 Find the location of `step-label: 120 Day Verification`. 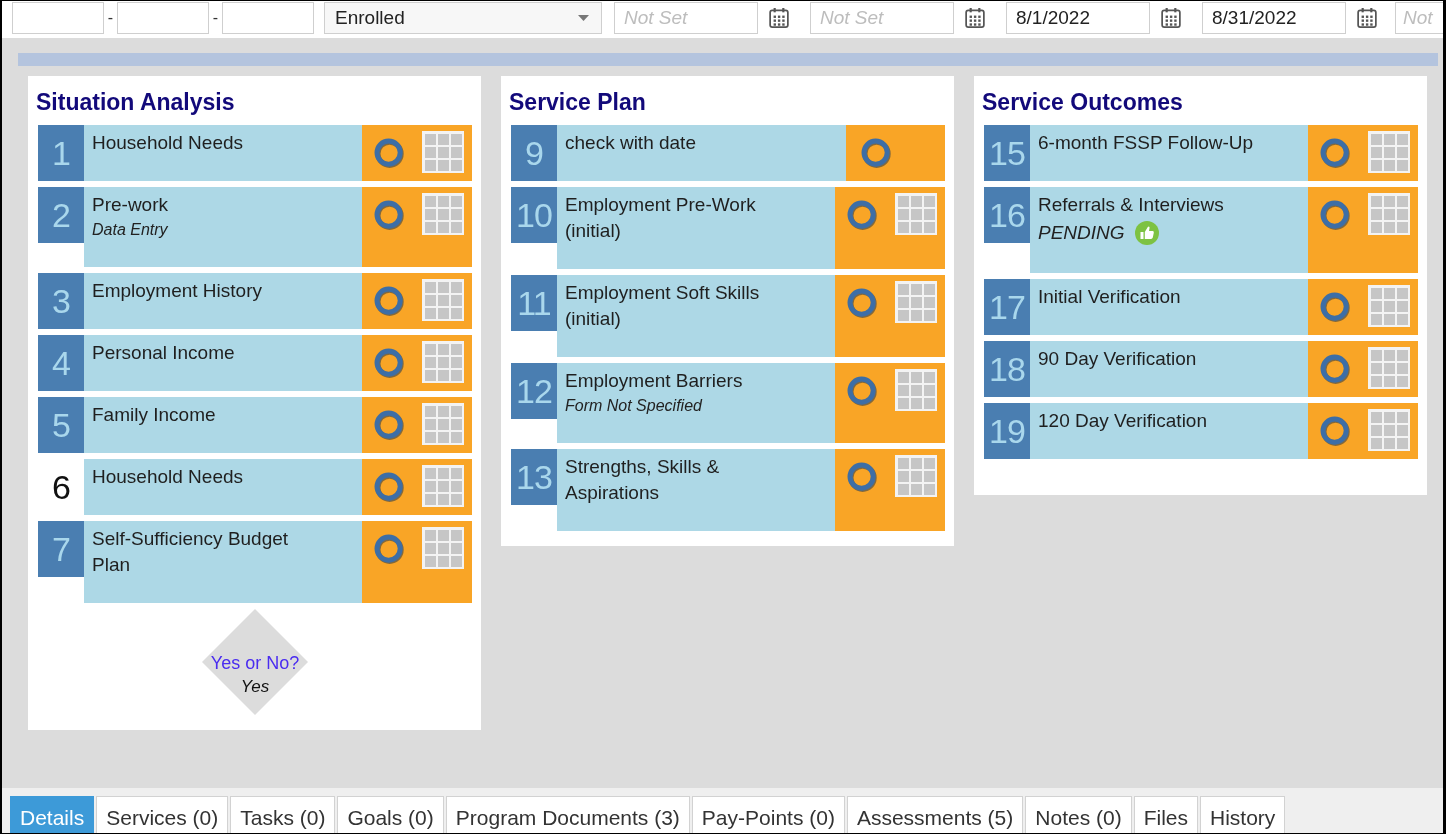

step-label: 120 Day Verification is located at coordinates (1122, 421).